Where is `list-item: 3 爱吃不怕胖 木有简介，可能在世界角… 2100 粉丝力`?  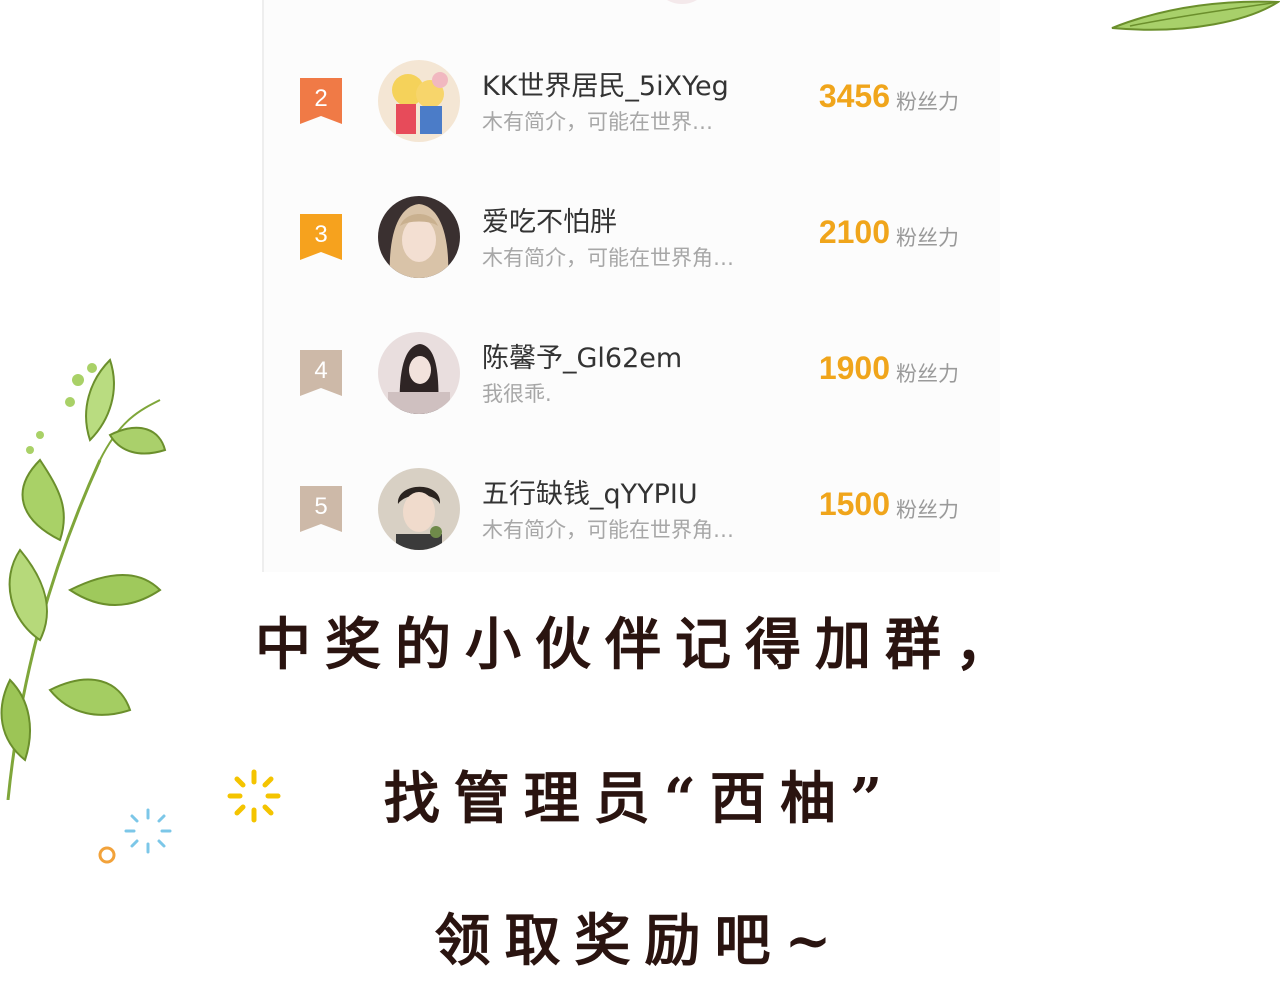
list-item: 3 爱吃不怕胖 木有简介，可能在世界角… 2100 粉丝力 is located at coordinates (632, 249).